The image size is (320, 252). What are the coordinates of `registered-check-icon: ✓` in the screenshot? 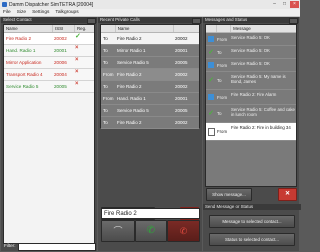 It's located at (78, 36).